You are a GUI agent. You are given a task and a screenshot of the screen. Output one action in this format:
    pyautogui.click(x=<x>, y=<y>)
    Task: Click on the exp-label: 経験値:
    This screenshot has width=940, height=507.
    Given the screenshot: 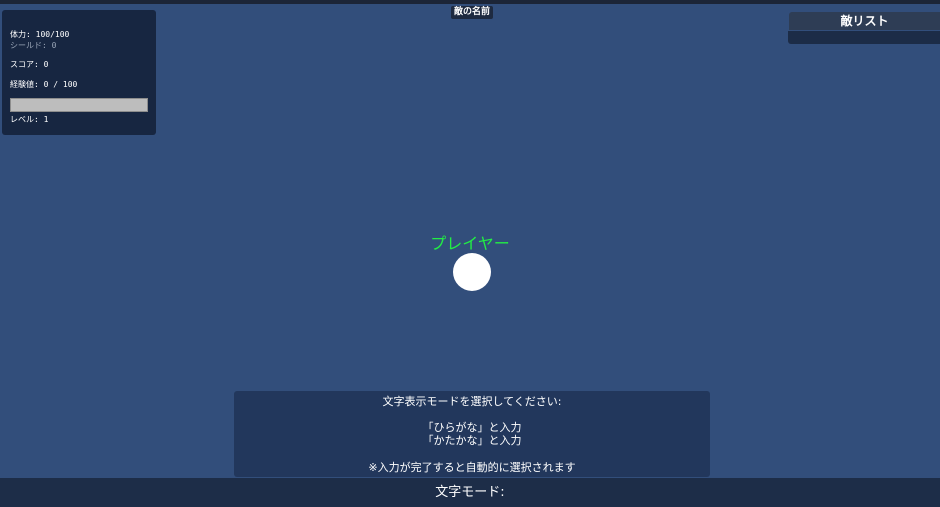 What is the action you would take?
    pyautogui.click(x=27, y=84)
    